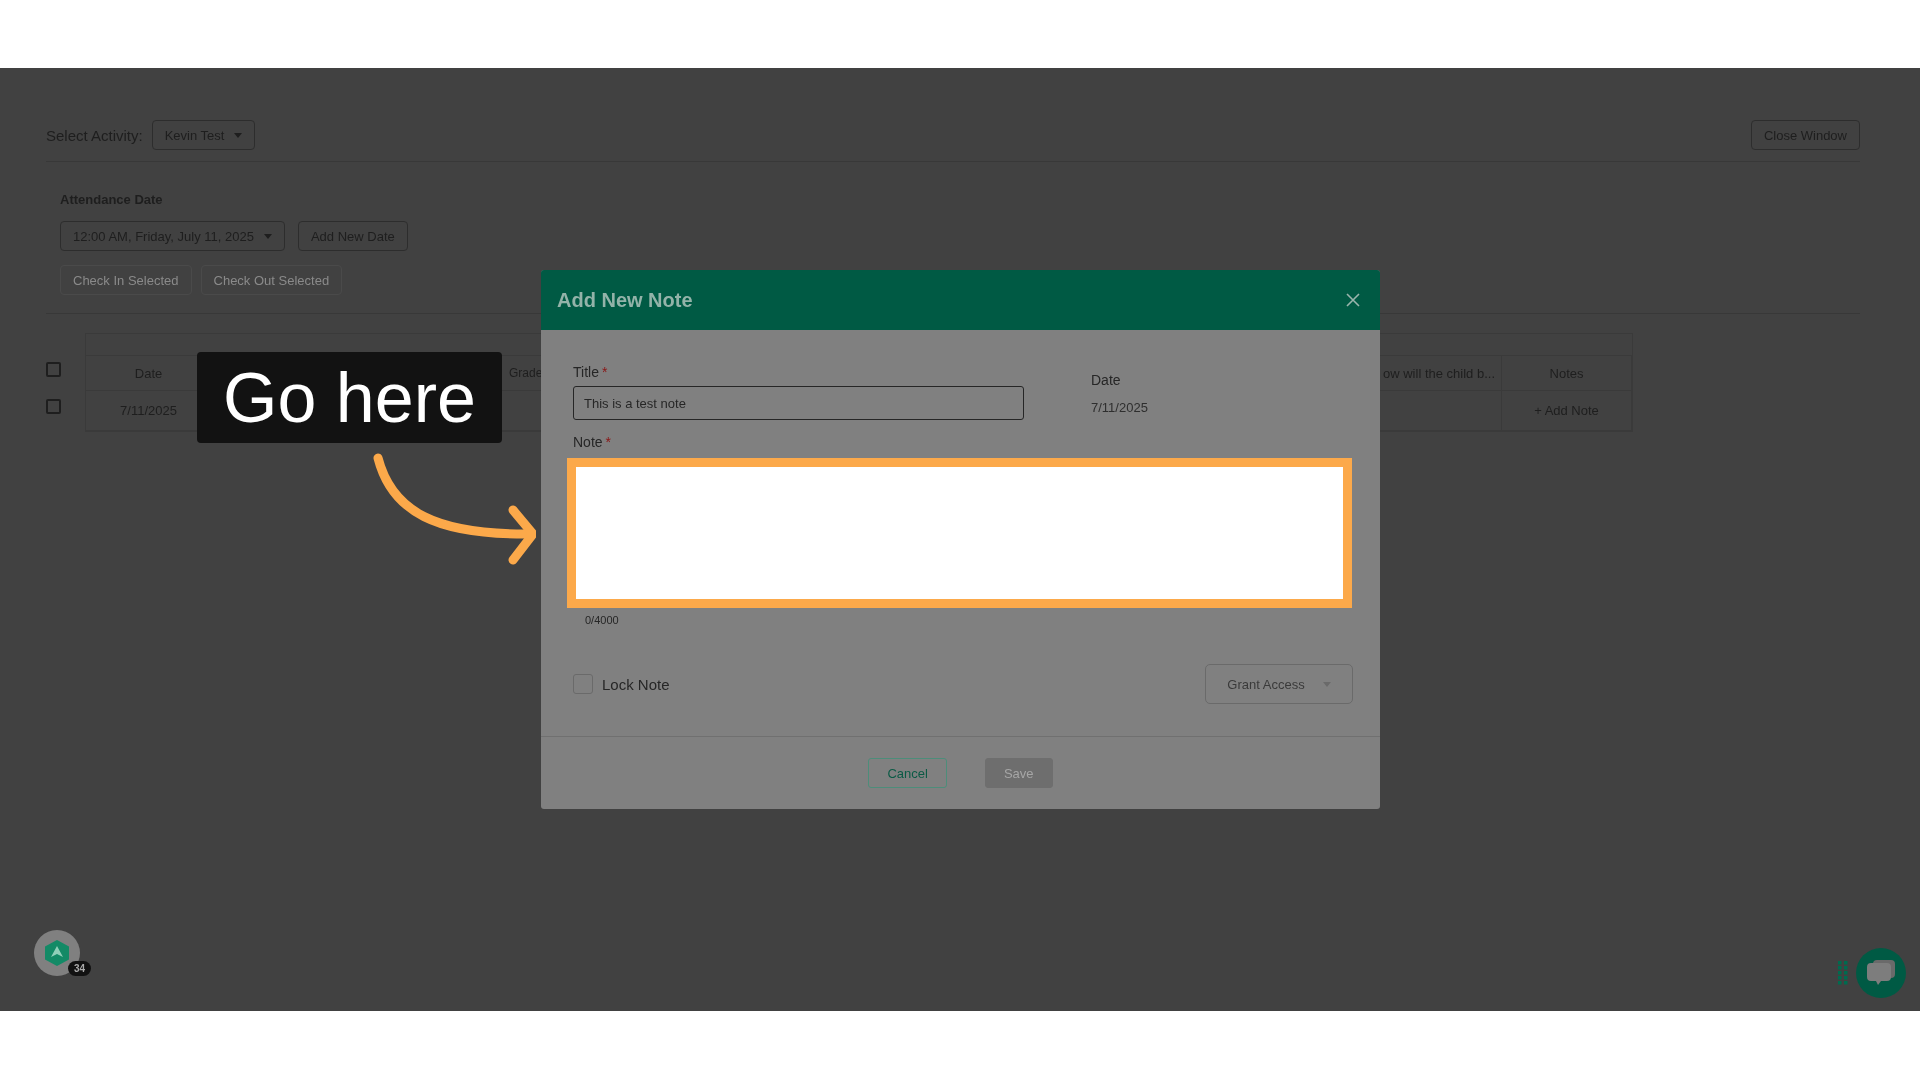 This screenshot has height=1080, width=1920. What do you see at coordinates (1353, 300) in the screenshot?
I see `close-icon` at bounding box center [1353, 300].